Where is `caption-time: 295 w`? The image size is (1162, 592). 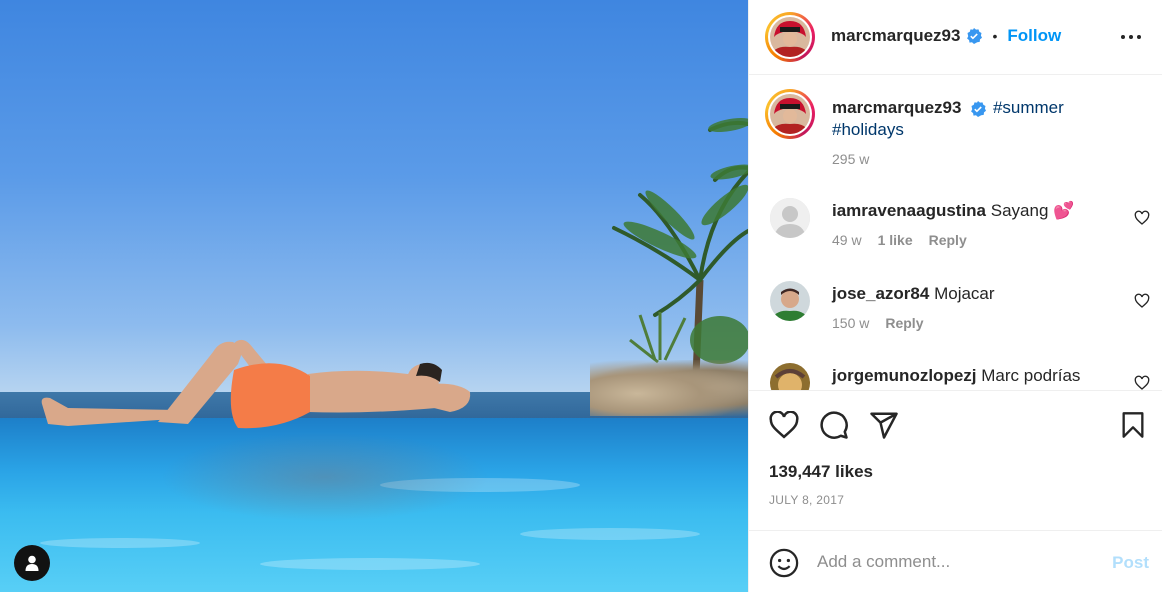
caption-time: 295 w is located at coordinates (850, 159).